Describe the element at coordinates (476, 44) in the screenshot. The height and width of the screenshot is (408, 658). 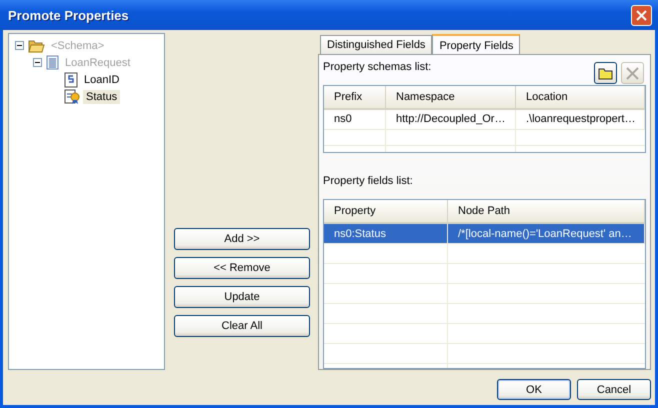
I see `tab: Property Fields` at that location.